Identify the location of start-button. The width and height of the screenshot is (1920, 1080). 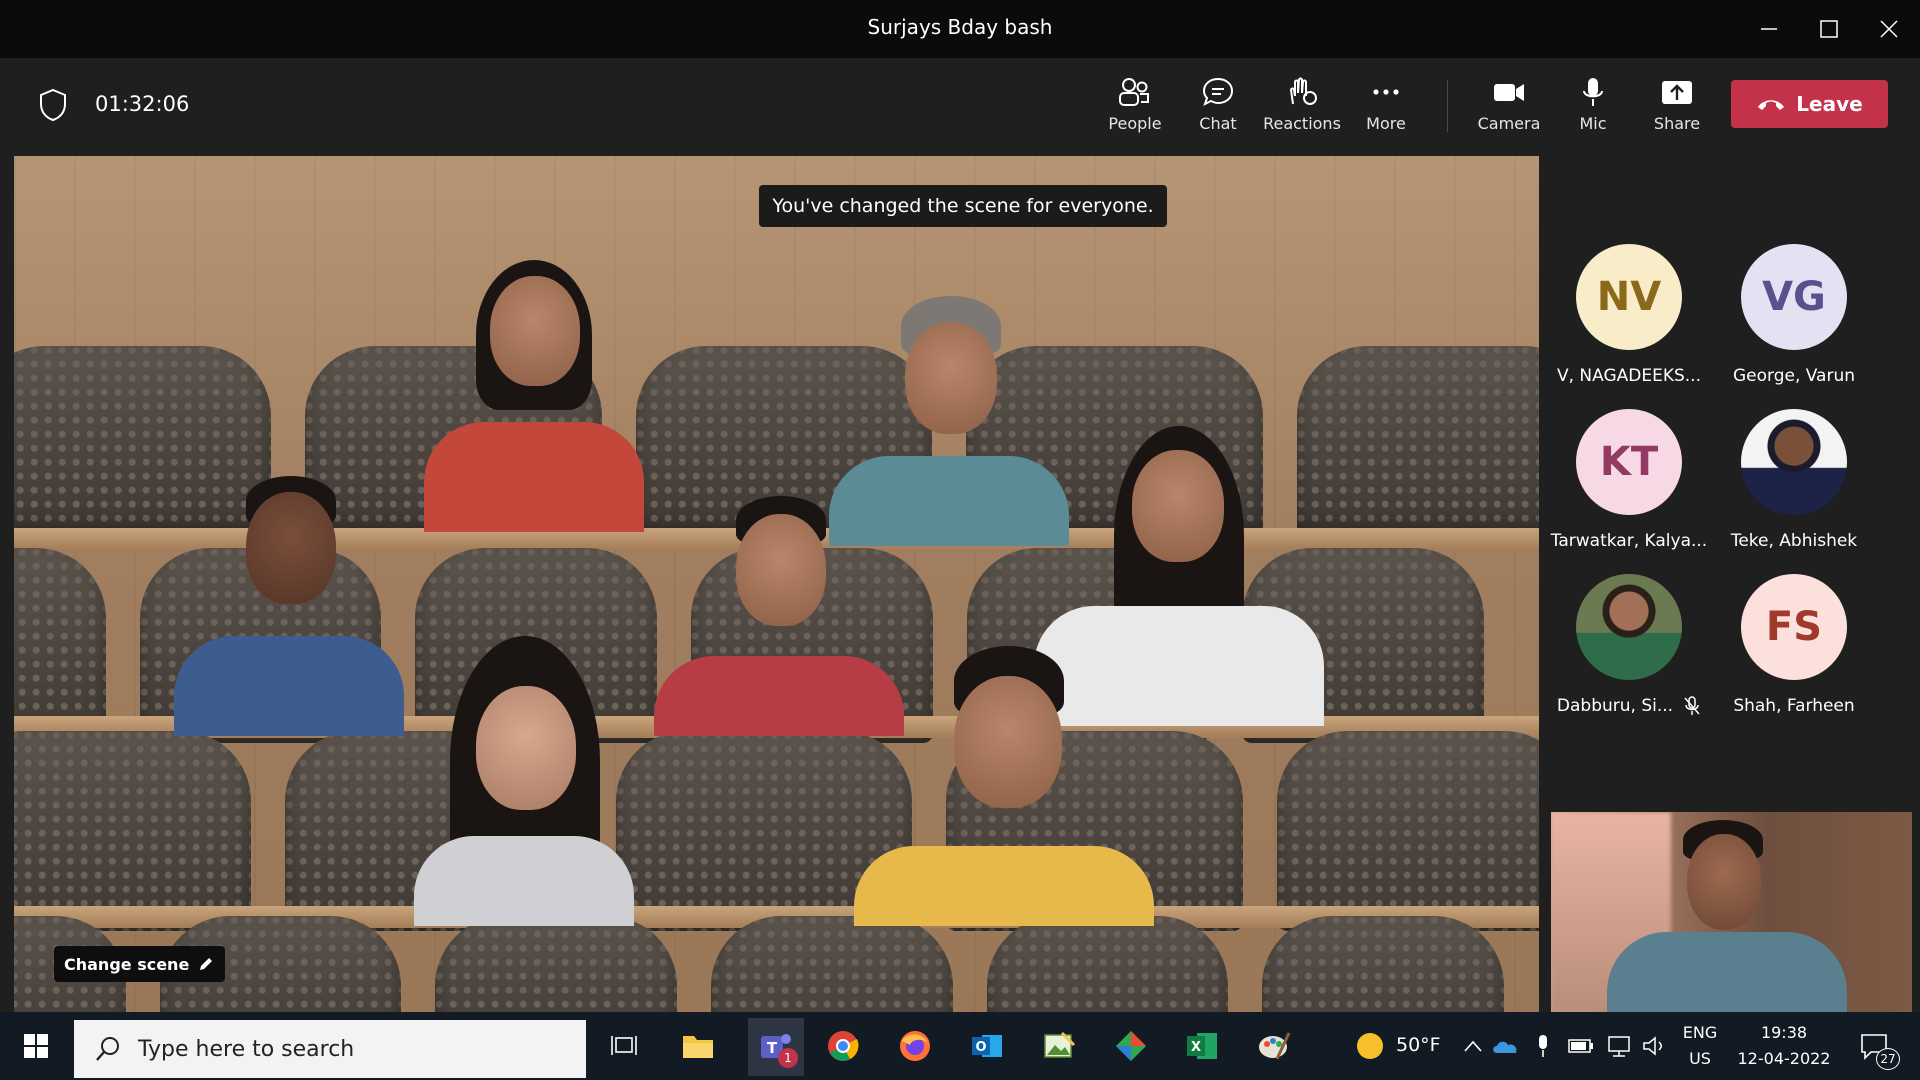
(36, 1046).